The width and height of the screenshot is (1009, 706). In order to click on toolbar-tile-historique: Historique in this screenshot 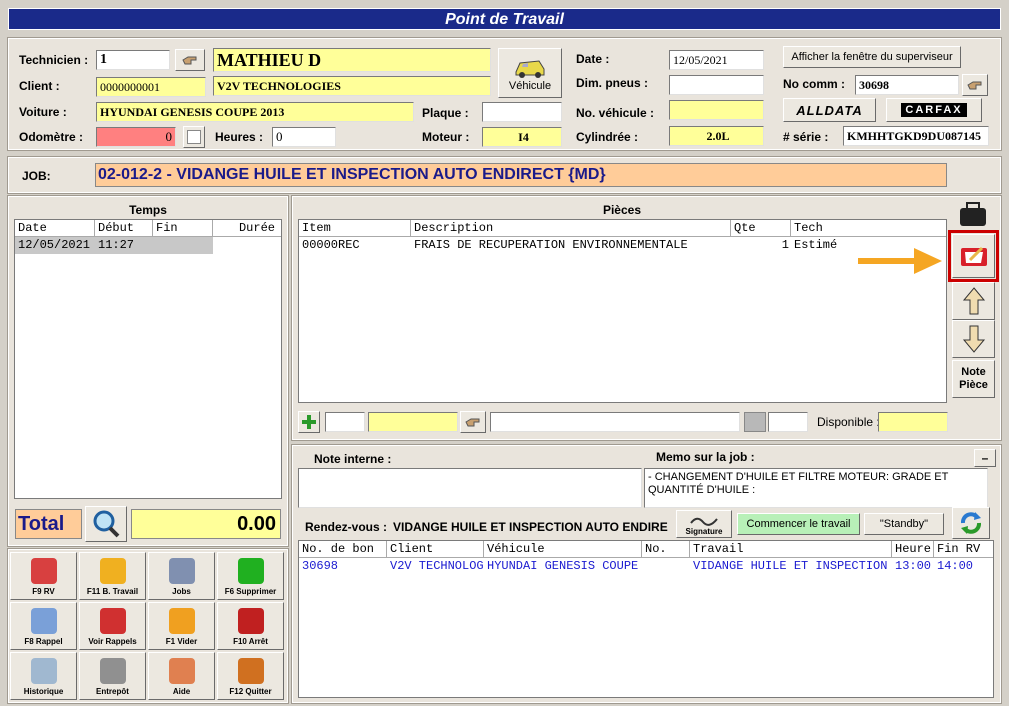, I will do `click(43, 676)`.